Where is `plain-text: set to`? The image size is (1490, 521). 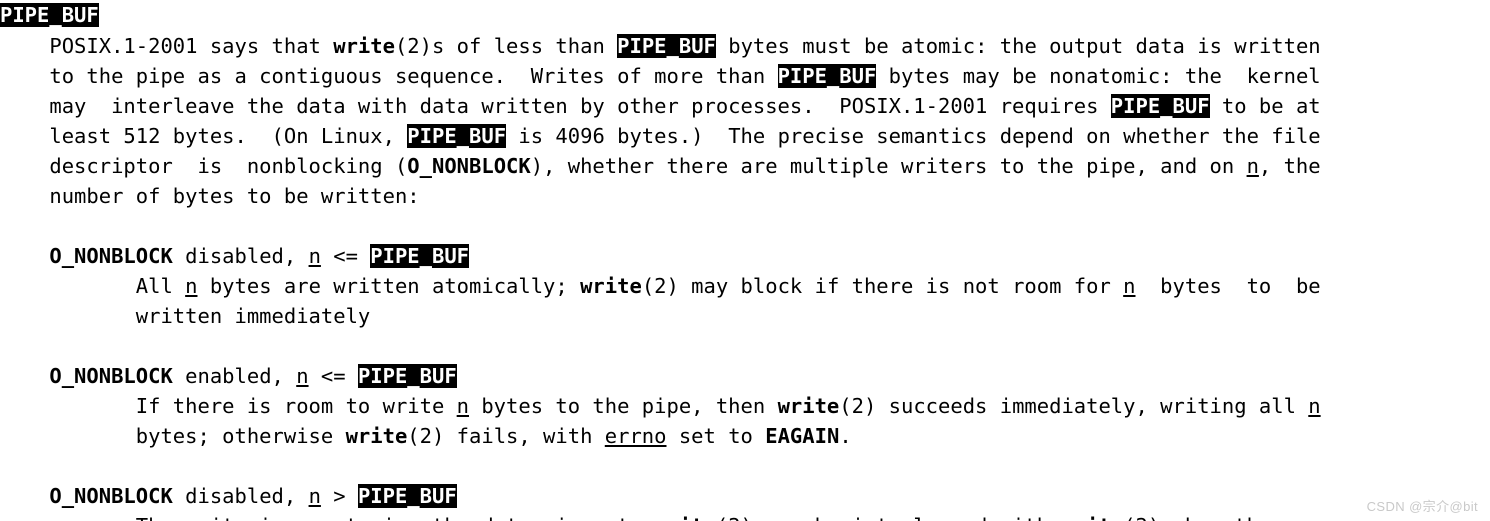 plain-text: set to is located at coordinates (716, 436).